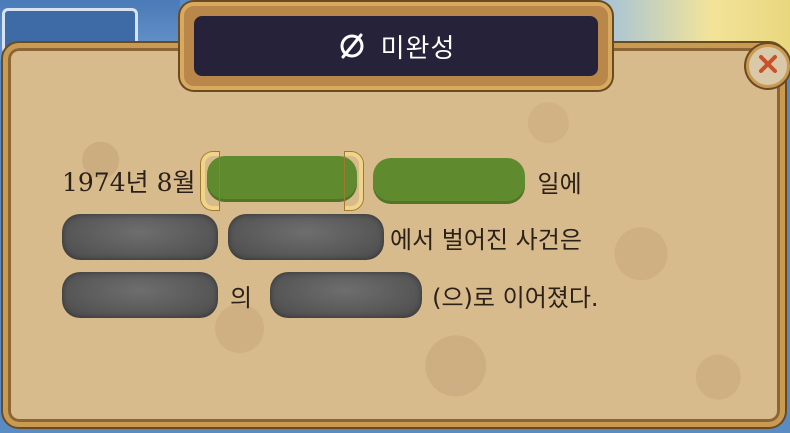 Image resolution: width=790 pixels, height=433 pixels. What do you see at coordinates (129, 182) in the screenshot?
I see `sentence-text-date: 1974년 8월` at bounding box center [129, 182].